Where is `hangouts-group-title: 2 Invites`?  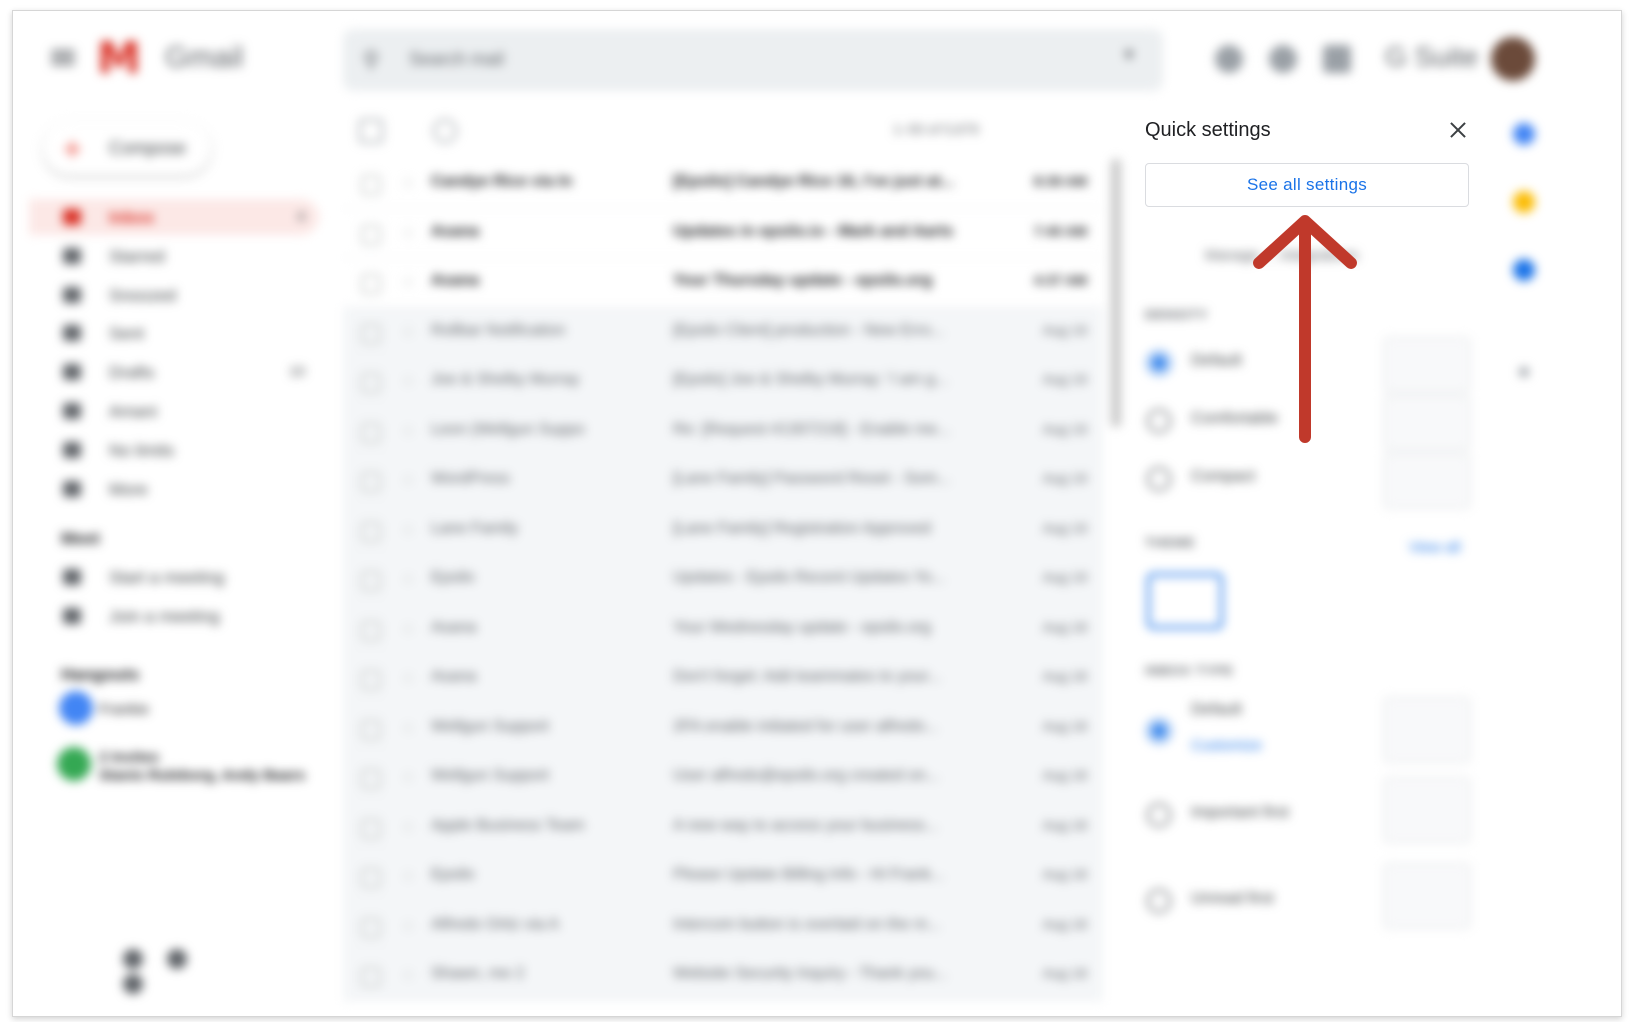
hangouts-group-title: 2 Invites is located at coordinates (129, 757).